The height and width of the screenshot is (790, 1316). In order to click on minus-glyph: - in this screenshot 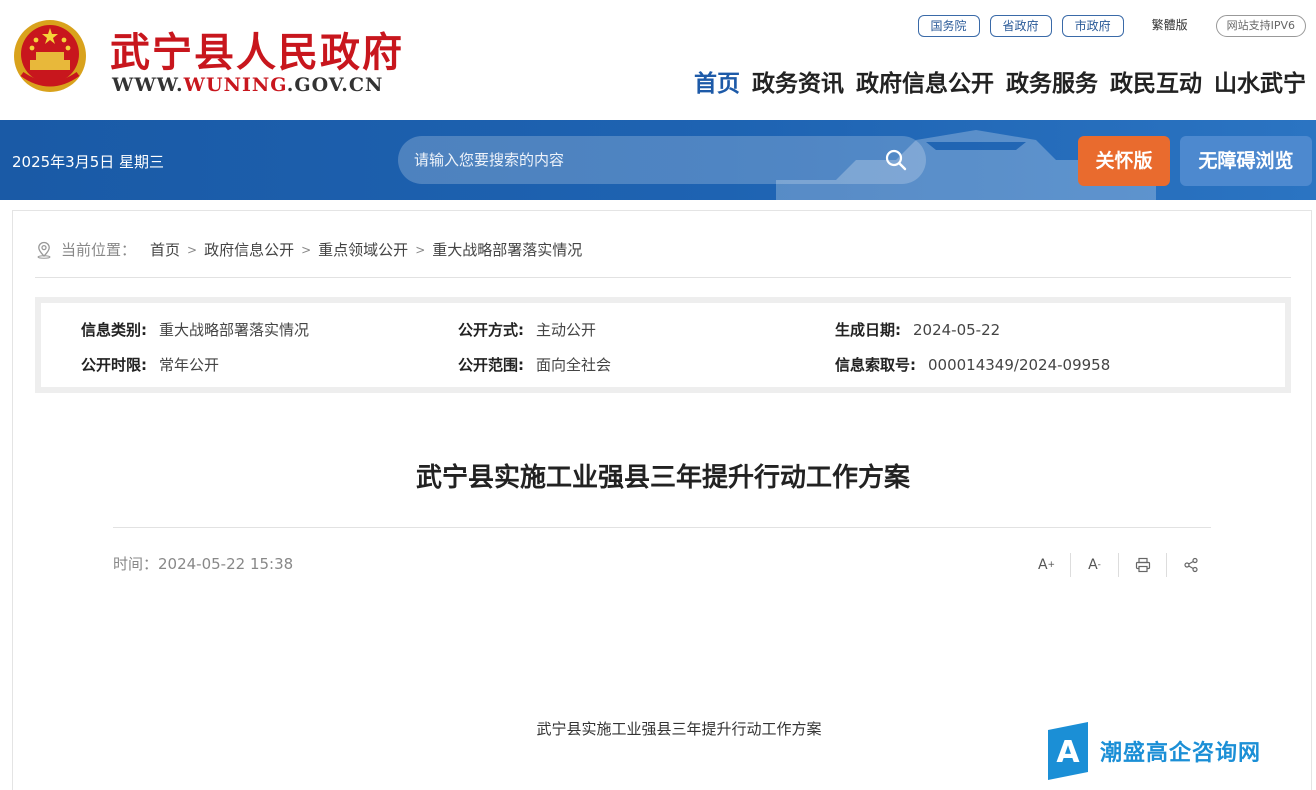, I will do `click(1099, 565)`.